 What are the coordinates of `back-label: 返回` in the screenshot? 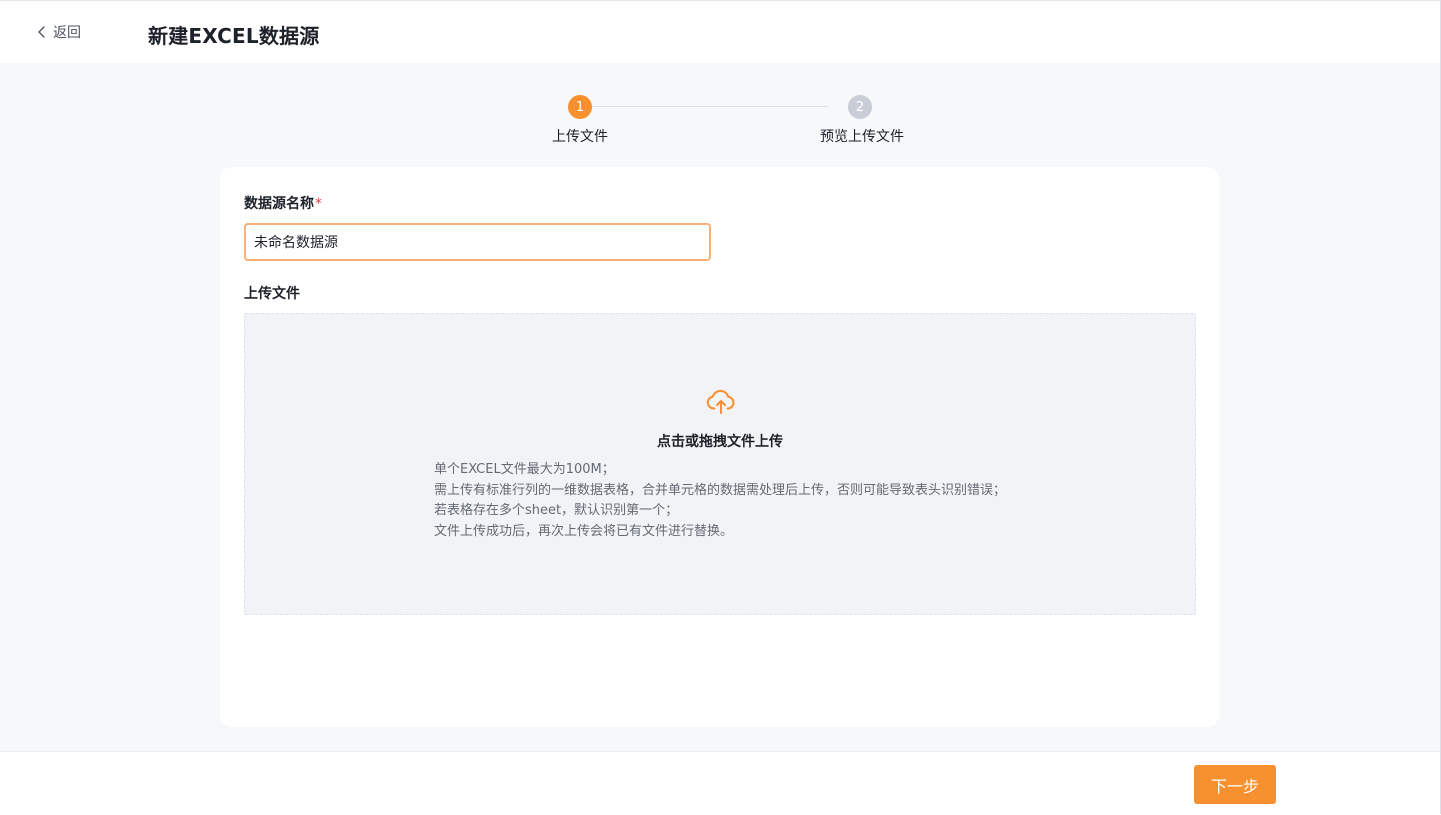 It's located at (67, 33).